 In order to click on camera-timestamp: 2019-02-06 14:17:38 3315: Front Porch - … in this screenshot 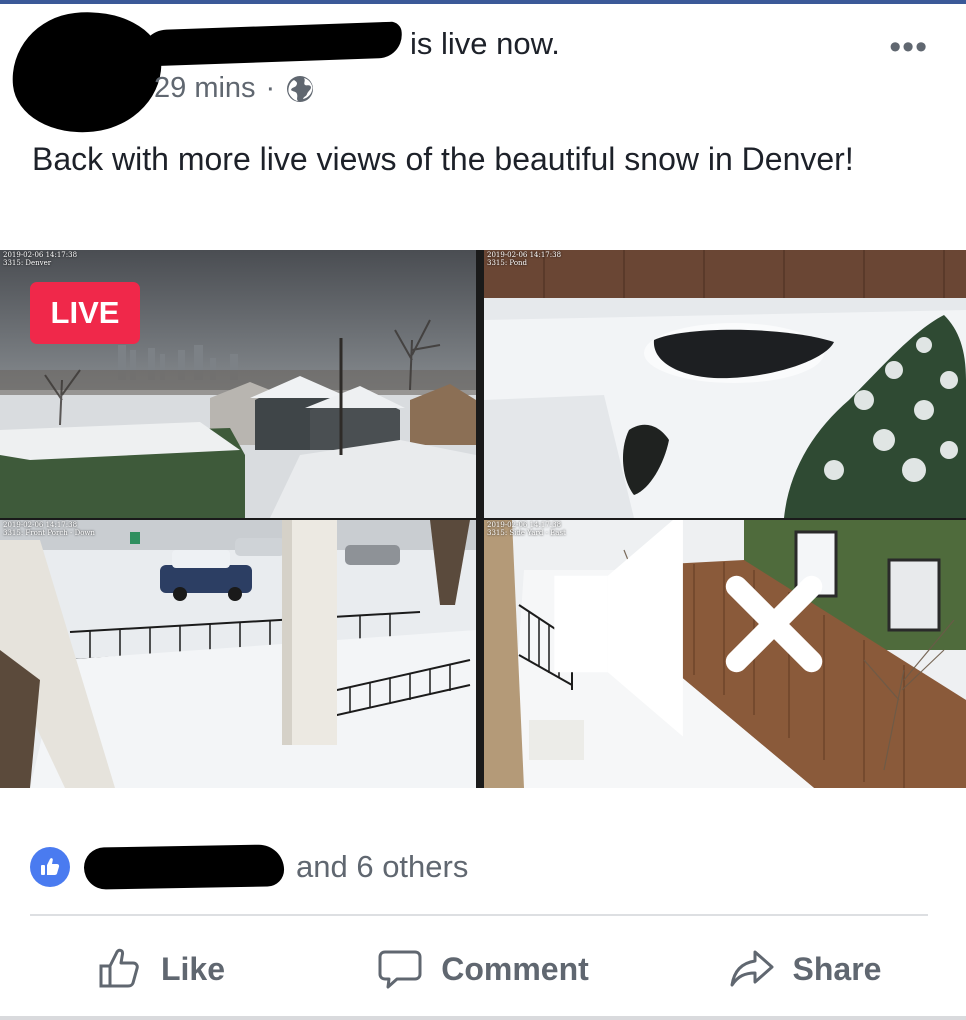, I will do `click(49, 529)`.